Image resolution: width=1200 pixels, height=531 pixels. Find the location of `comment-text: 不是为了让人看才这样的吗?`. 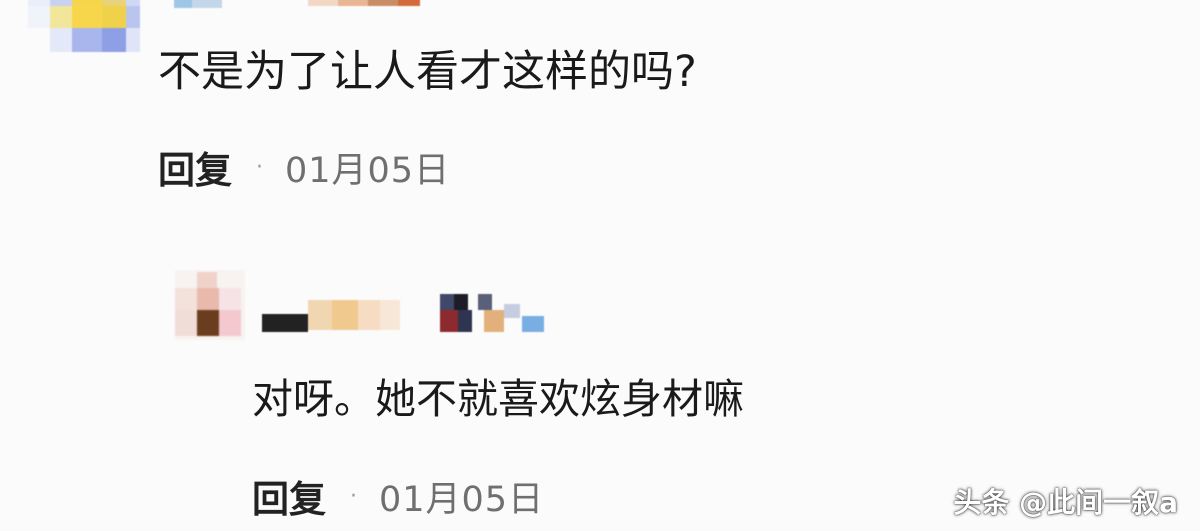

comment-text: 不是为了让人看才这样的吗? is located at coordinates (427, 72).